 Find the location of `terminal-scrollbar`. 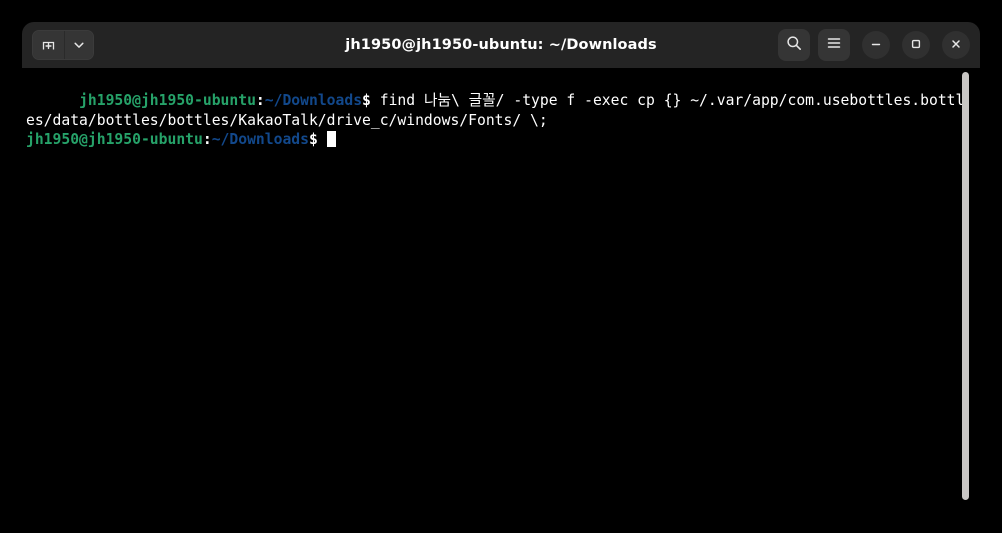

terminal-scrollbar is located at coordinates (965, 300).